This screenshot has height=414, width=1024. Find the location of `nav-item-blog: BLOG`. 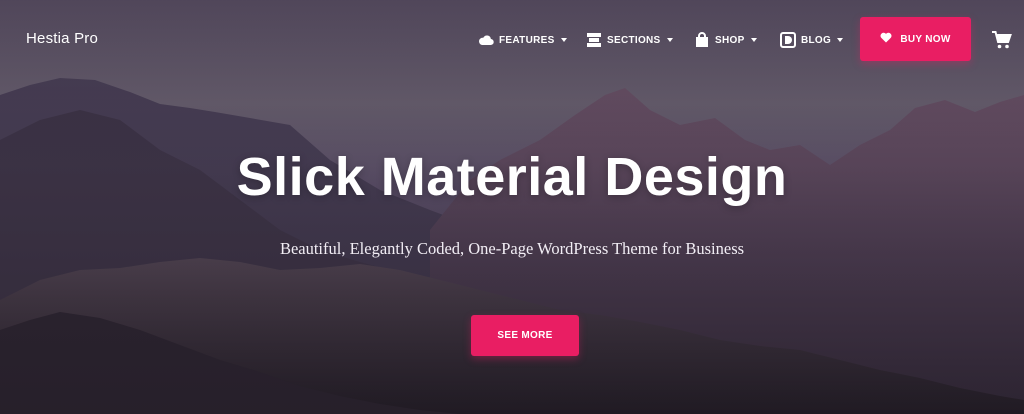

nav-item-blog: BLOG is located at coordinates (812, 40).